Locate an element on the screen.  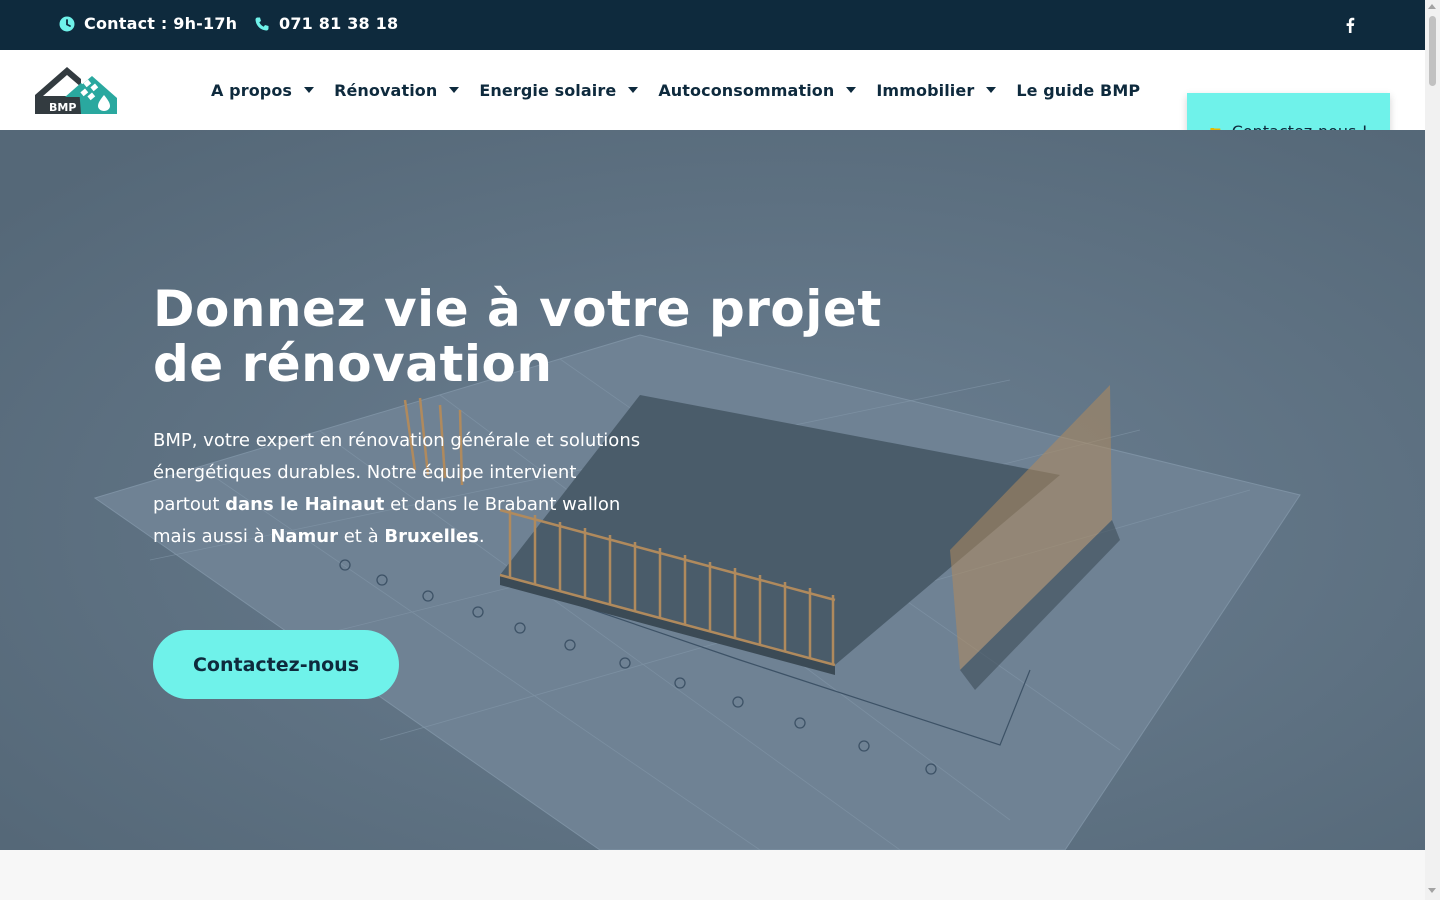
nav-item-a-propos: A propos is located at coordinates (263, 90).